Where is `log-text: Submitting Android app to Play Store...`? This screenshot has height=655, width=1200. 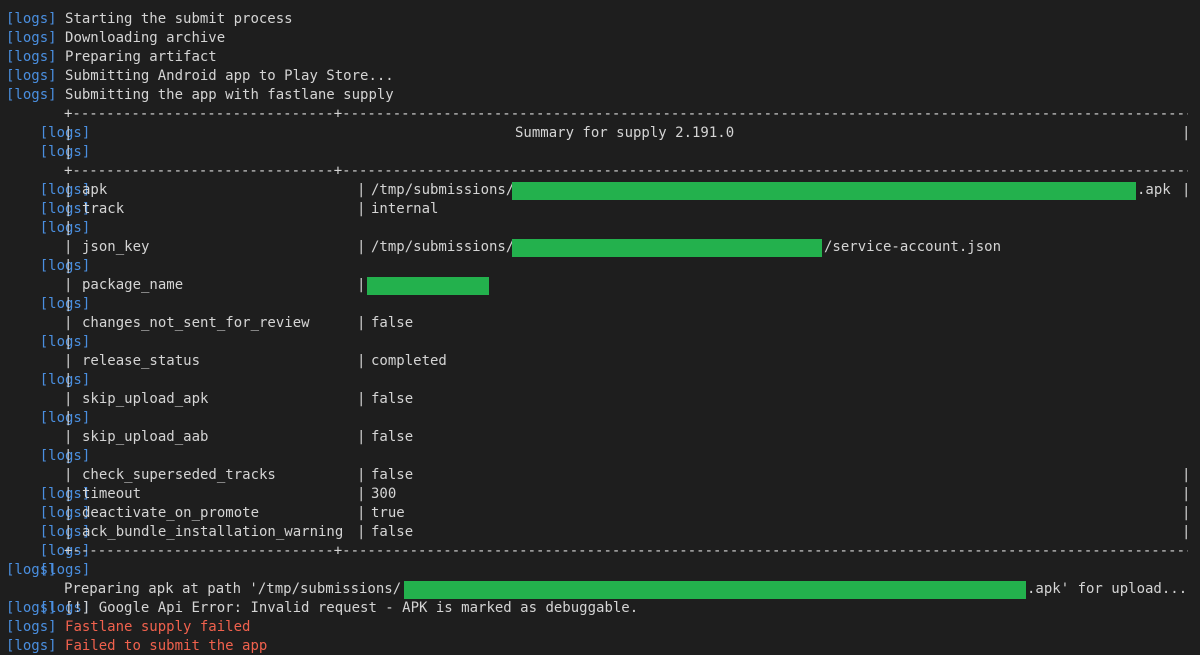
log-text: Submitting Android app to Play Store... is located at coordinates (229, 76).